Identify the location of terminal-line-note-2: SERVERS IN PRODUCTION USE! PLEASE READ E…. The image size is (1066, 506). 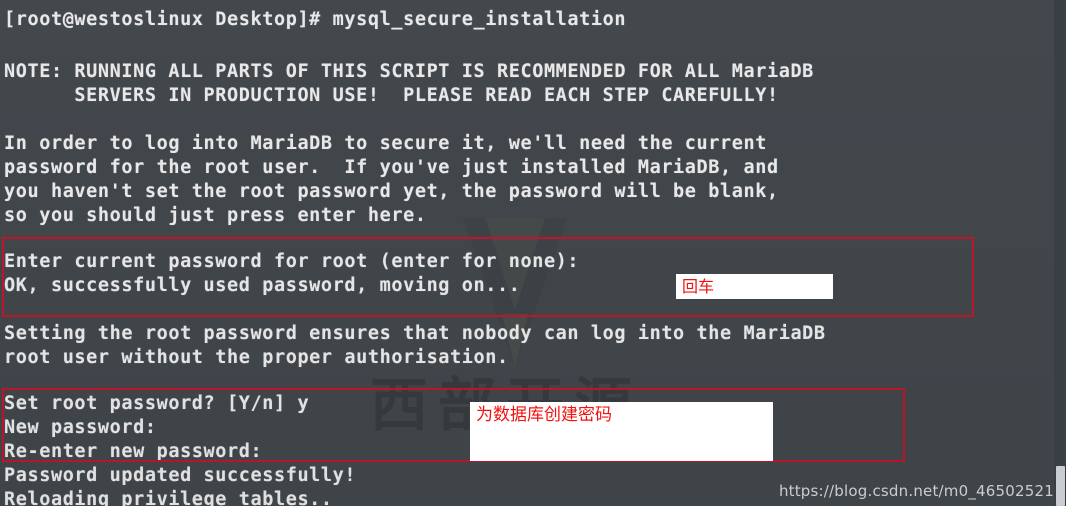
(391, 95).